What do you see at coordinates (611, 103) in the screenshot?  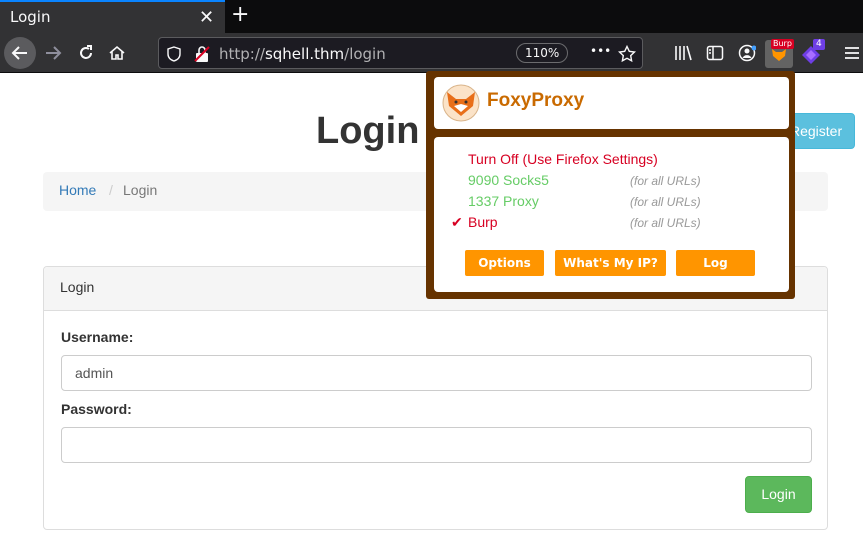 I see `foxyproxy-header: FoxyProxy` at bounding box center [611, 103].